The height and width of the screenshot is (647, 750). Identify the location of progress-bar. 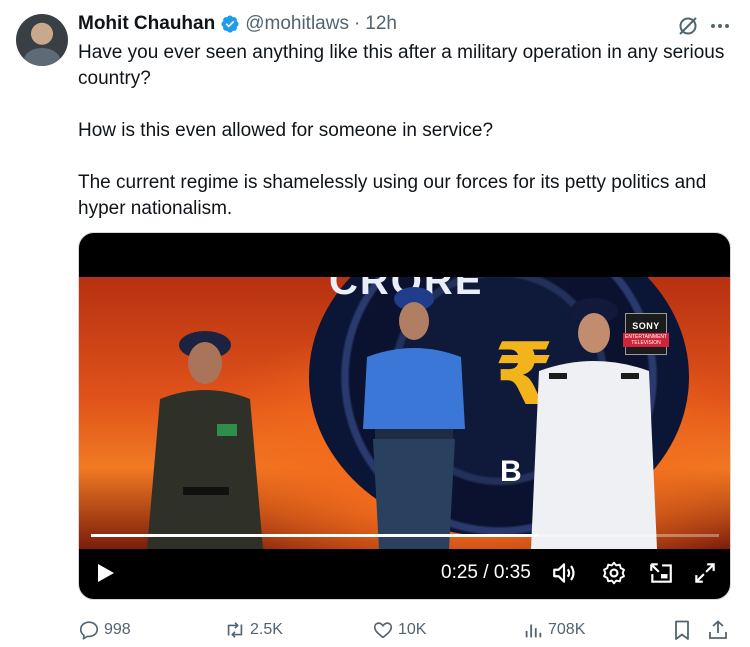
(405, 535).